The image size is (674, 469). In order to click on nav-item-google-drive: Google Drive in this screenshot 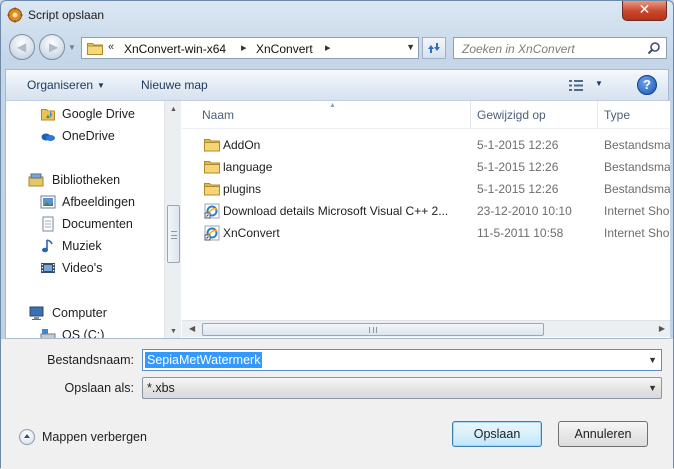, I will do `click(87, 114)`.